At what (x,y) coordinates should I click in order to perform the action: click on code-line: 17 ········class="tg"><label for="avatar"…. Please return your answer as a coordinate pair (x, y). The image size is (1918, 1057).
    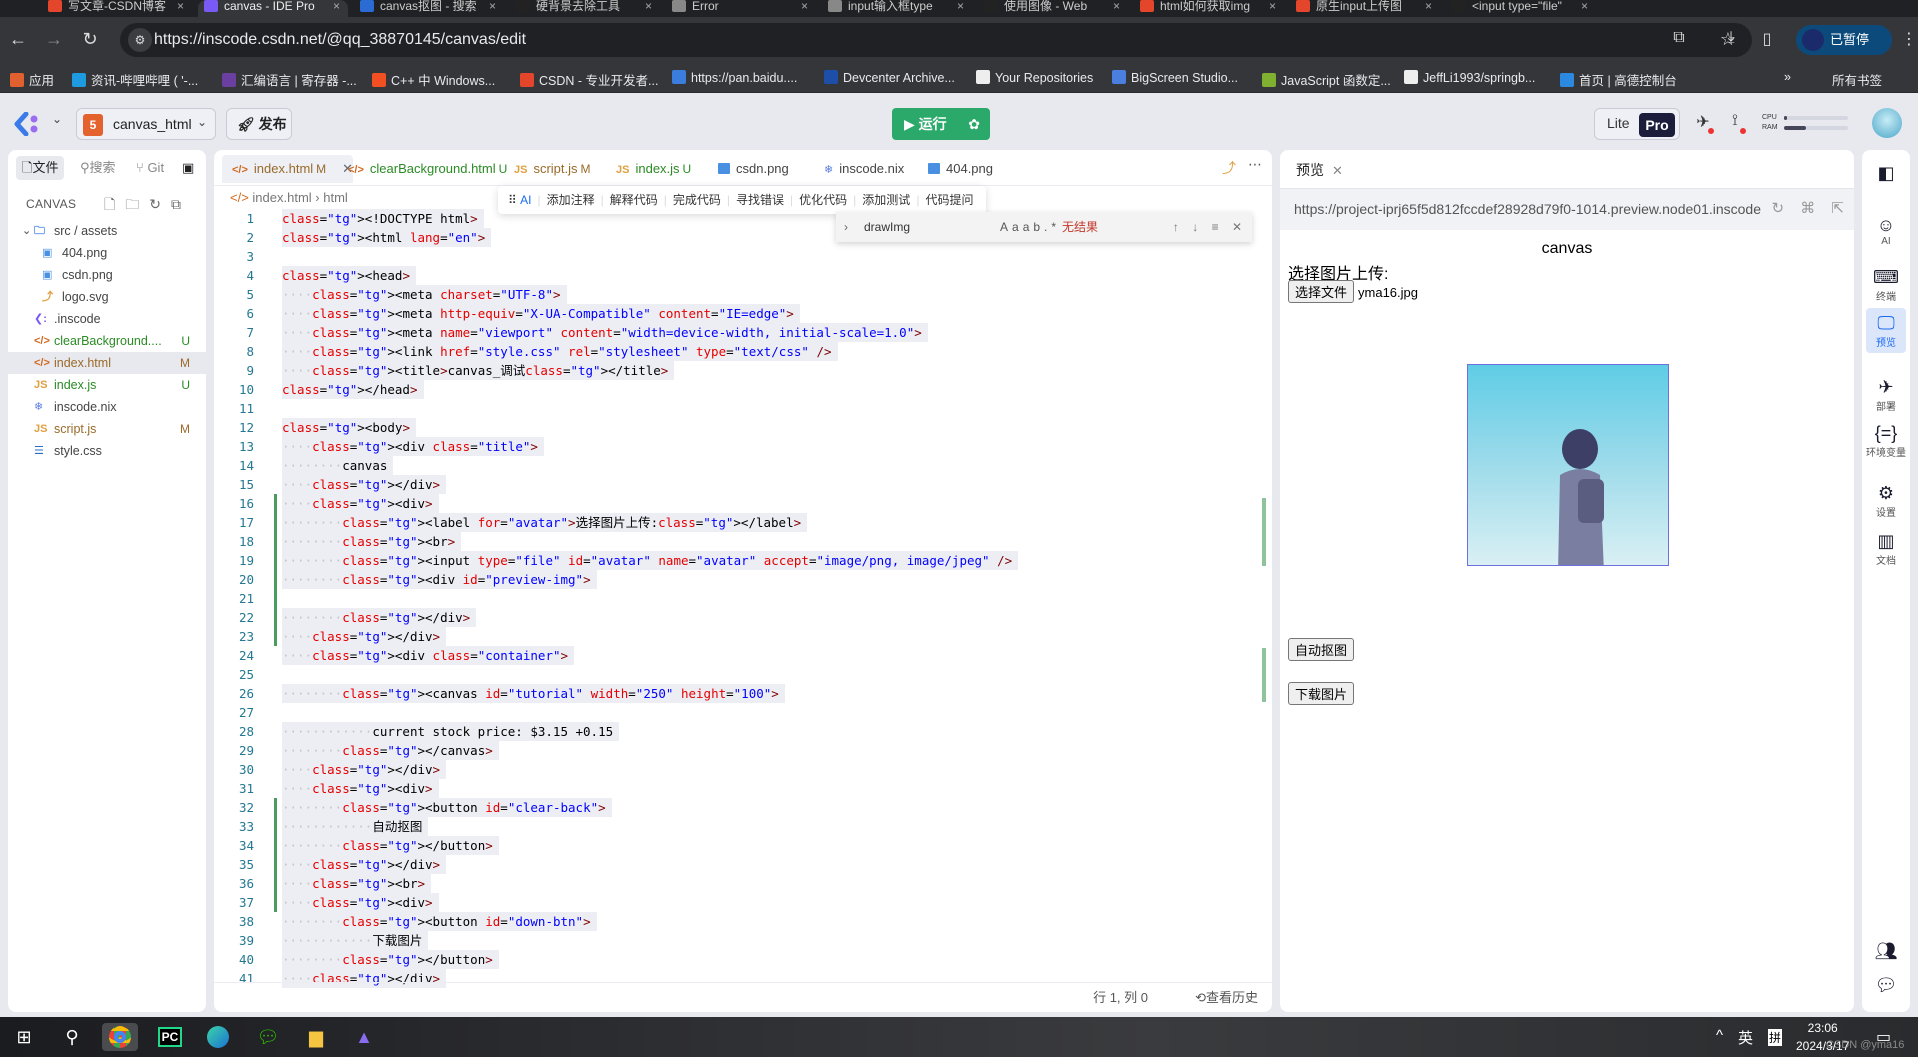
    Looking at the image, I should click on (743, 522).